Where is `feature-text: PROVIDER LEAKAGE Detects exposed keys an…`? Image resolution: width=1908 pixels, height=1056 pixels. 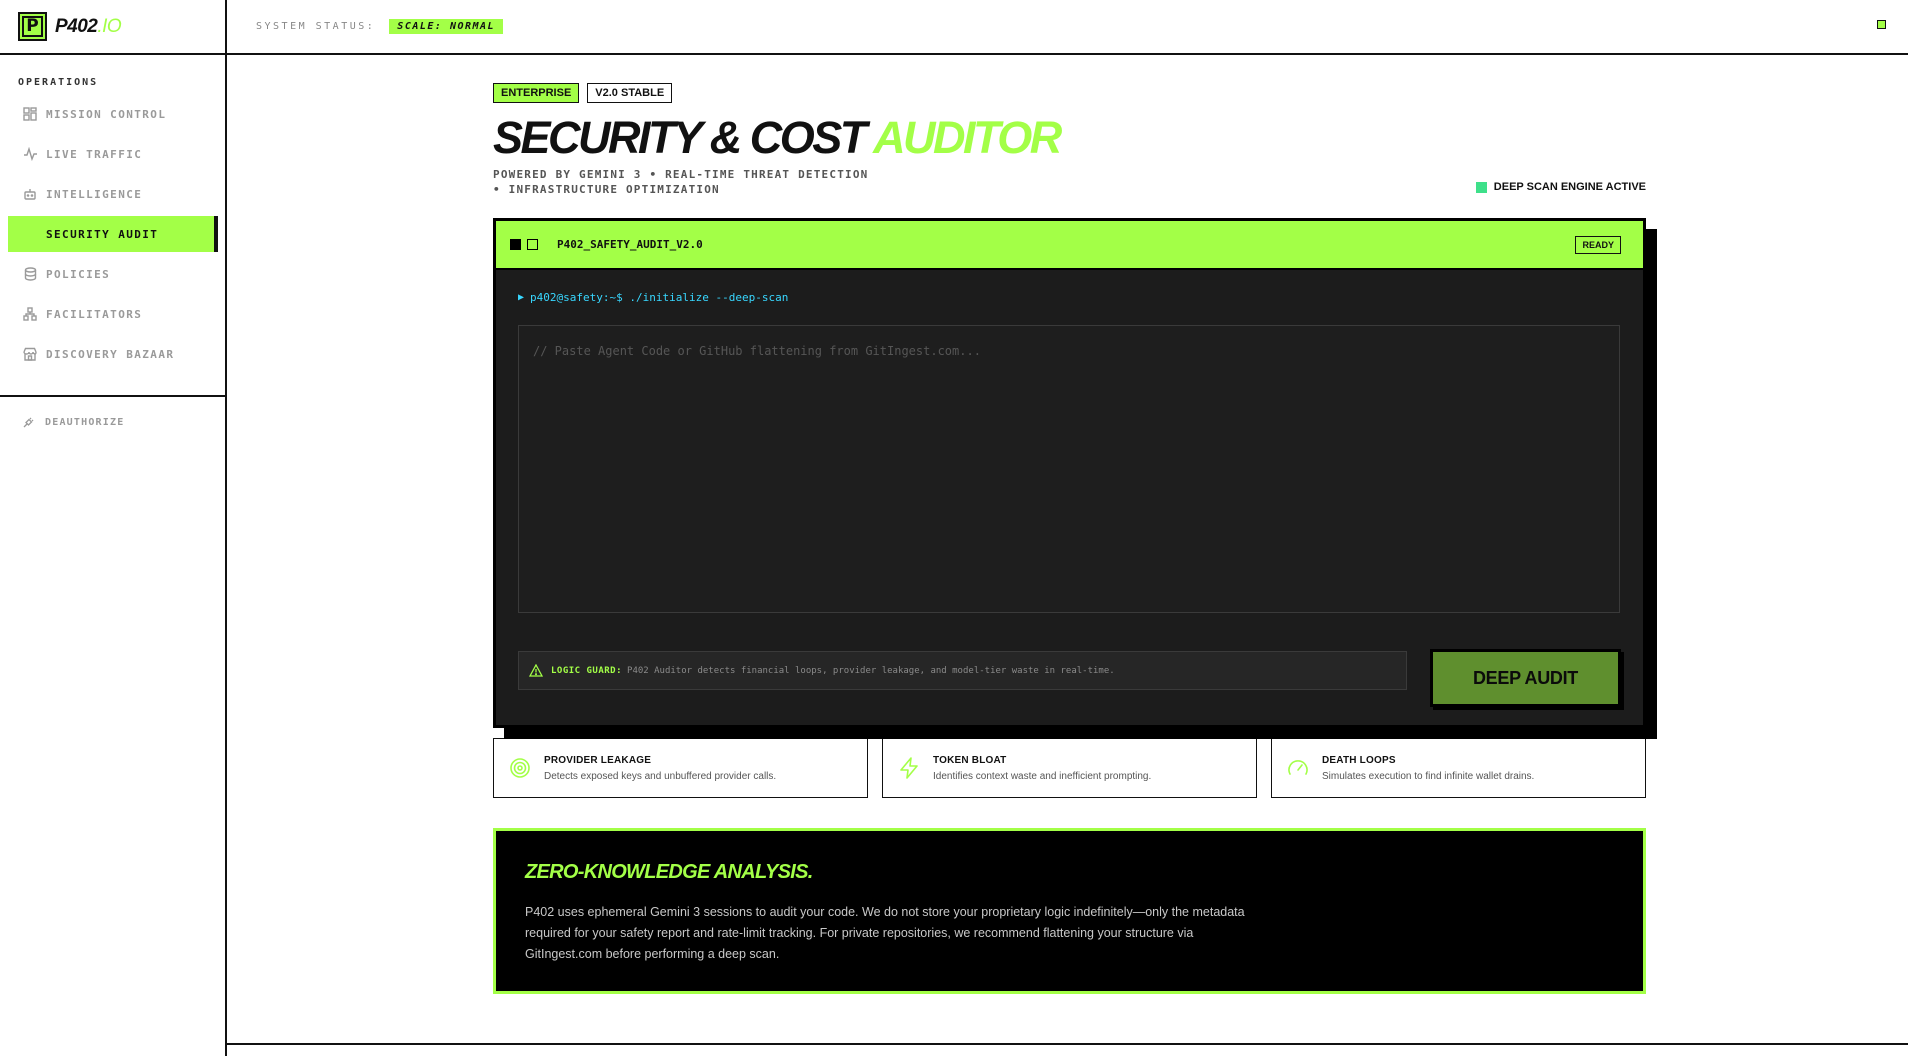
feature-text: PROVIDER LEAKAGE Detects exposed keys an… is located at coordinates (660, 768).